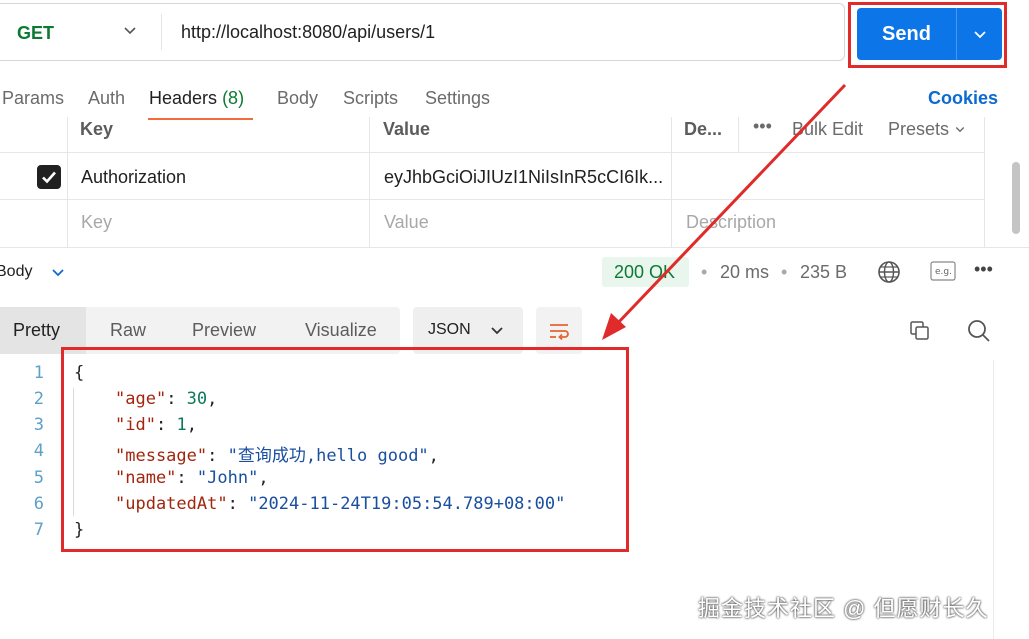  What do you see at coordinates (724, 211) in the screenshot?
I see `annotation-arrow` at bounding box center [724, 211].